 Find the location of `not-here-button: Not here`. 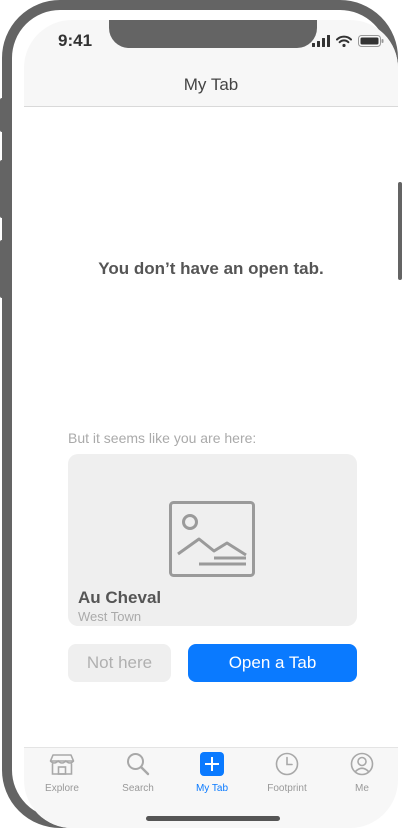

not-here-button: Not here is located at coordinates (119, 663).